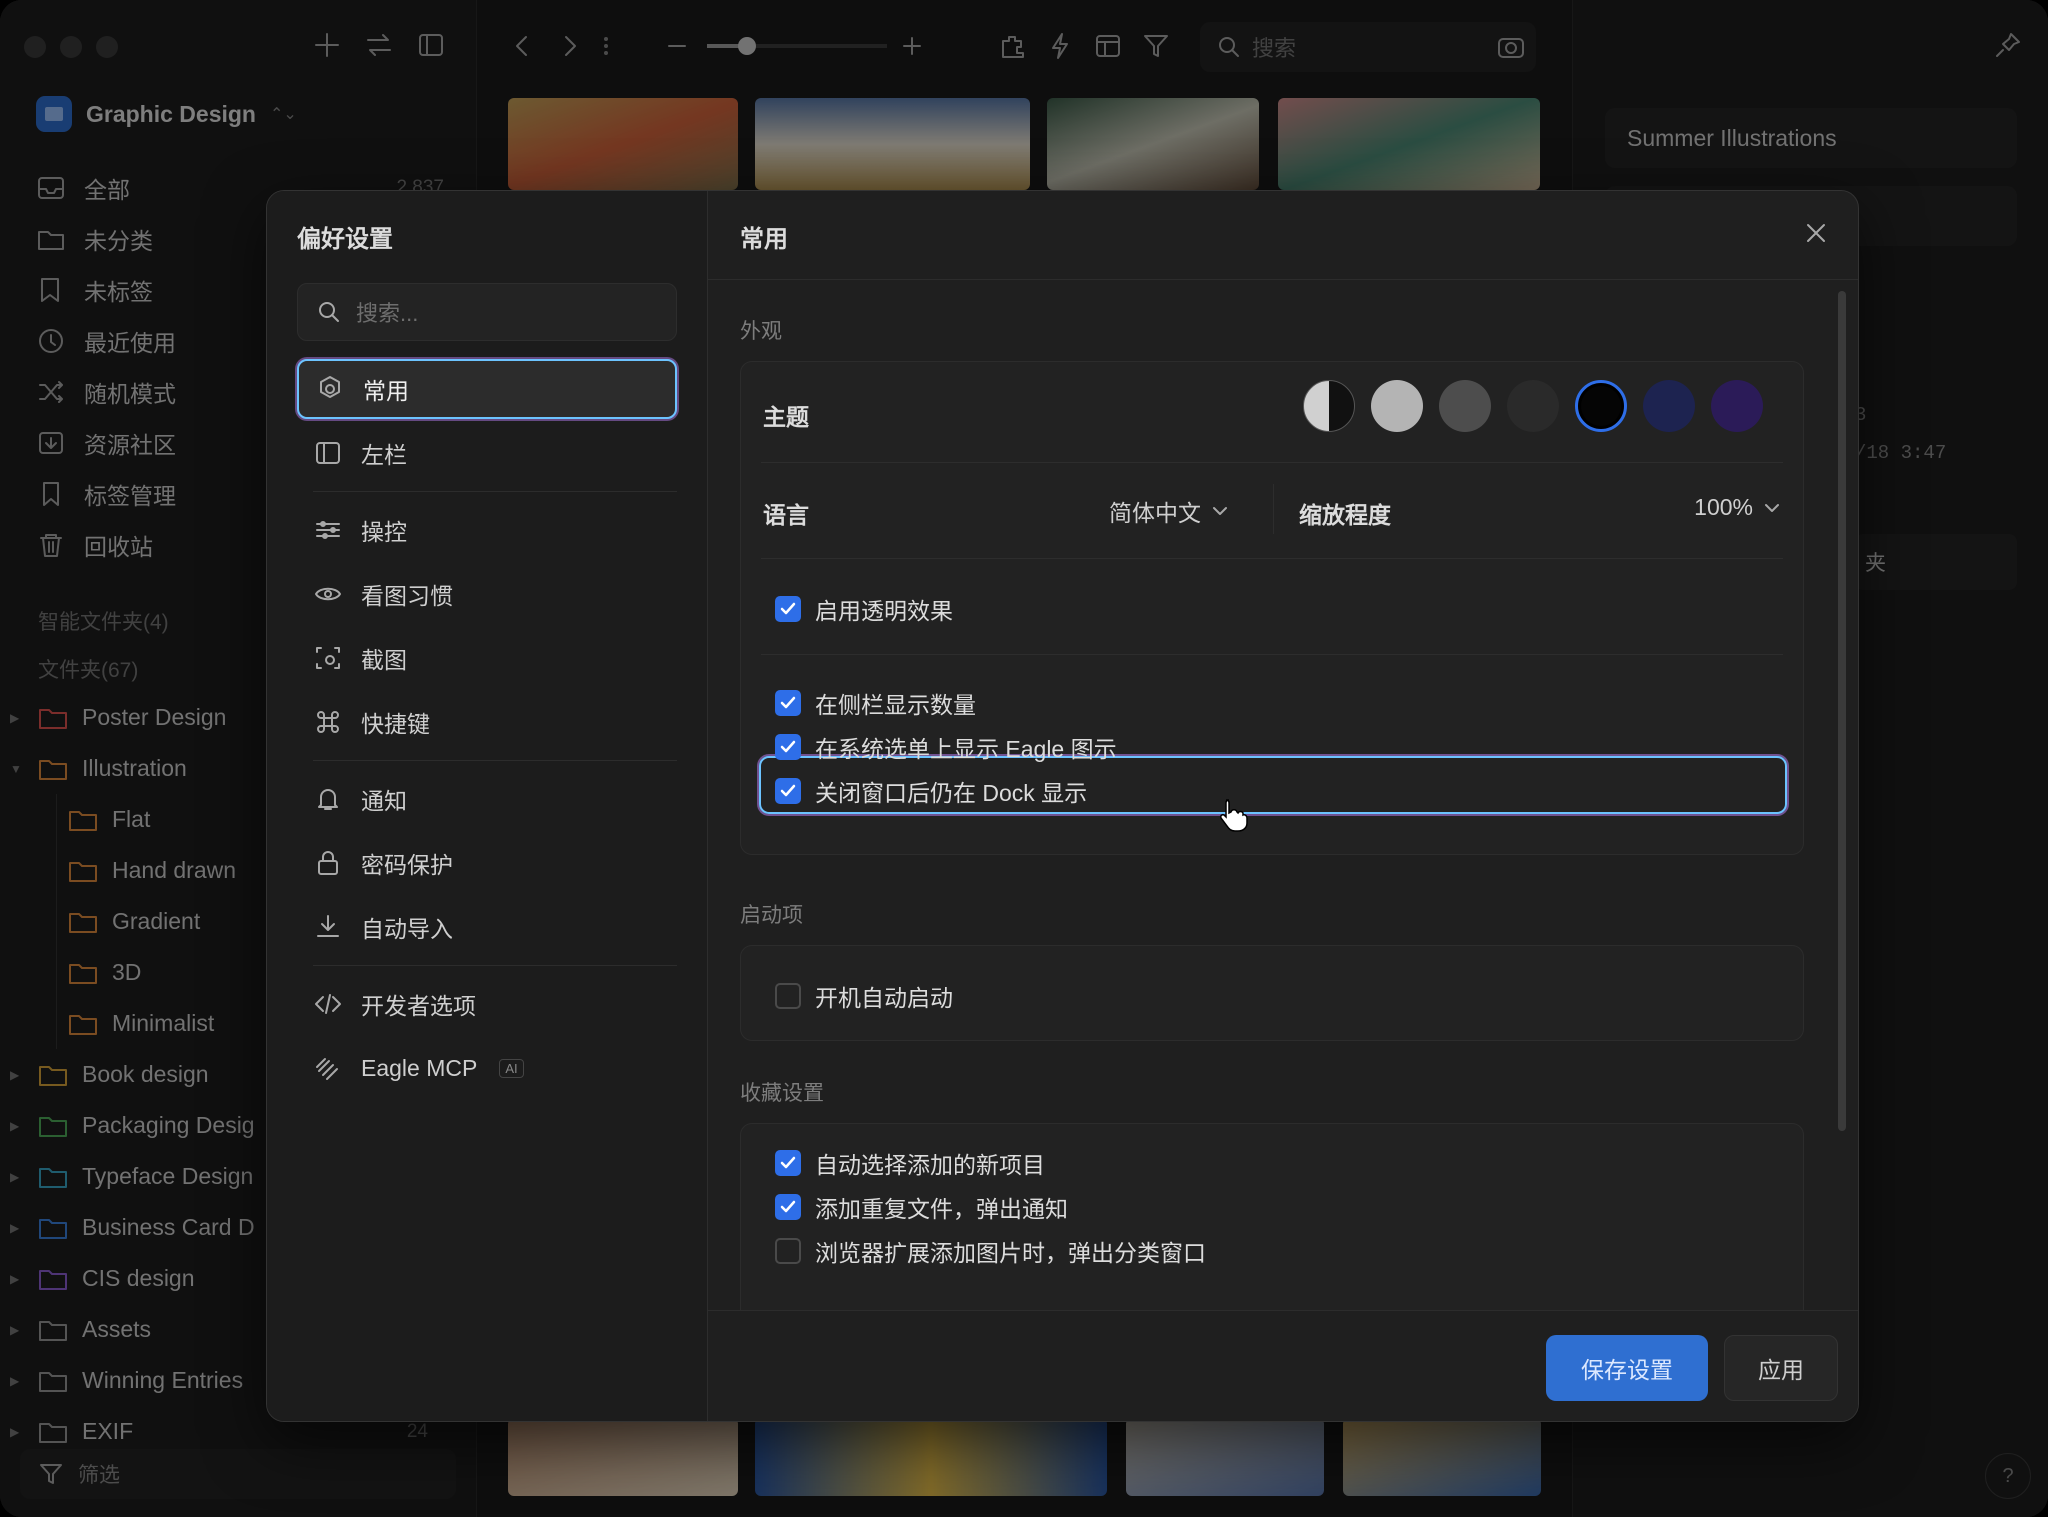 Image resolution: width=2048 pixels, height=1517 pixels. I want to click on startup-label: 启动项, so click(771, 915).